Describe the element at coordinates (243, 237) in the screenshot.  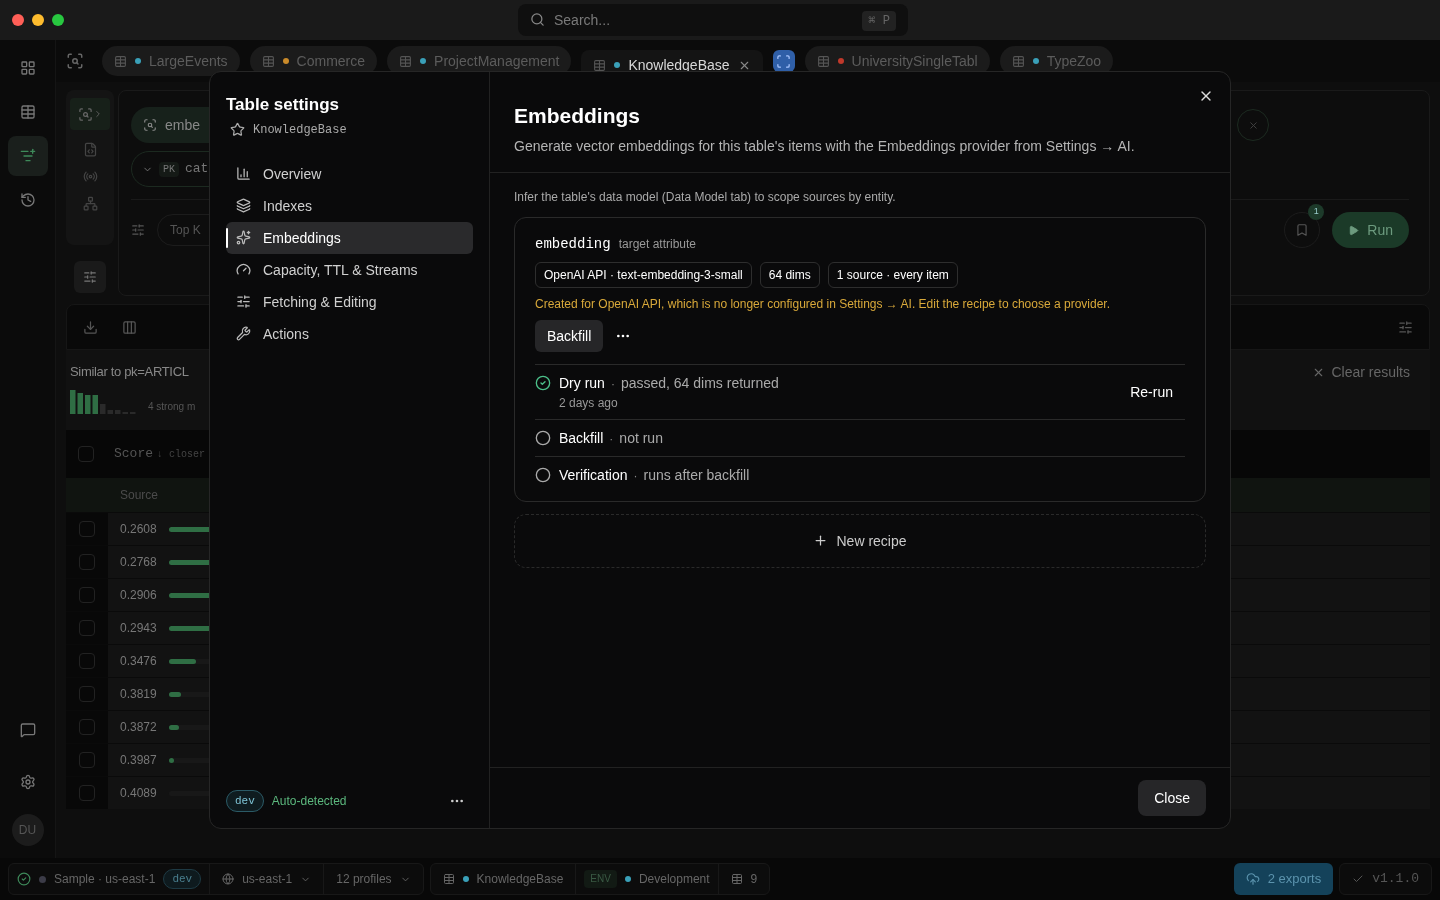
I see `sparkles-icon` at that location.